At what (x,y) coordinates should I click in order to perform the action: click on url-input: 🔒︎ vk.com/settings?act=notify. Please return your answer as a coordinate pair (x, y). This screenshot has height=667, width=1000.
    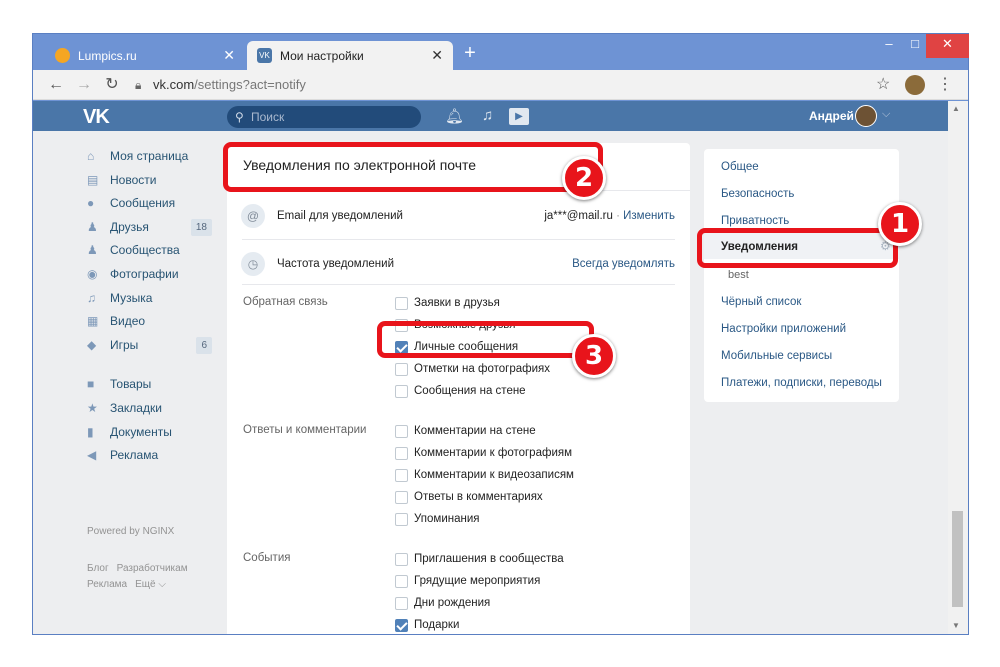
    Looking at the image, I should click on (500, 85).